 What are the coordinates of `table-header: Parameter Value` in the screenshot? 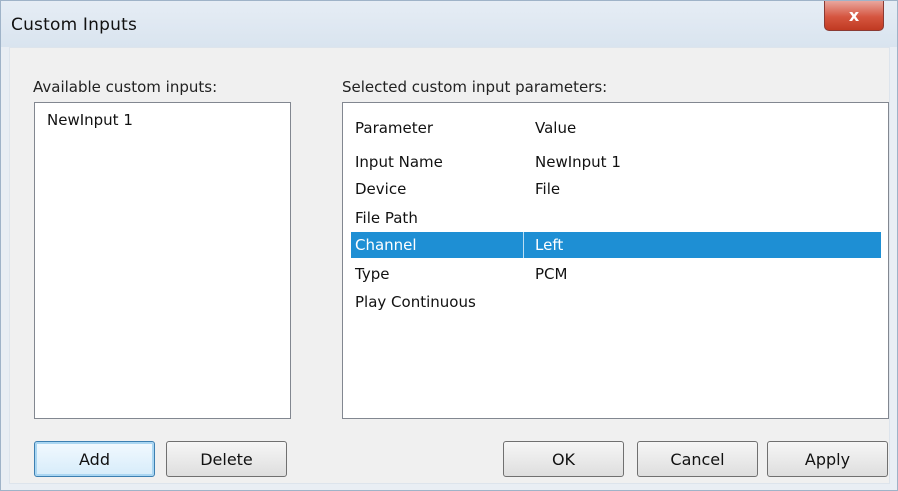 It's located at (616, 128).